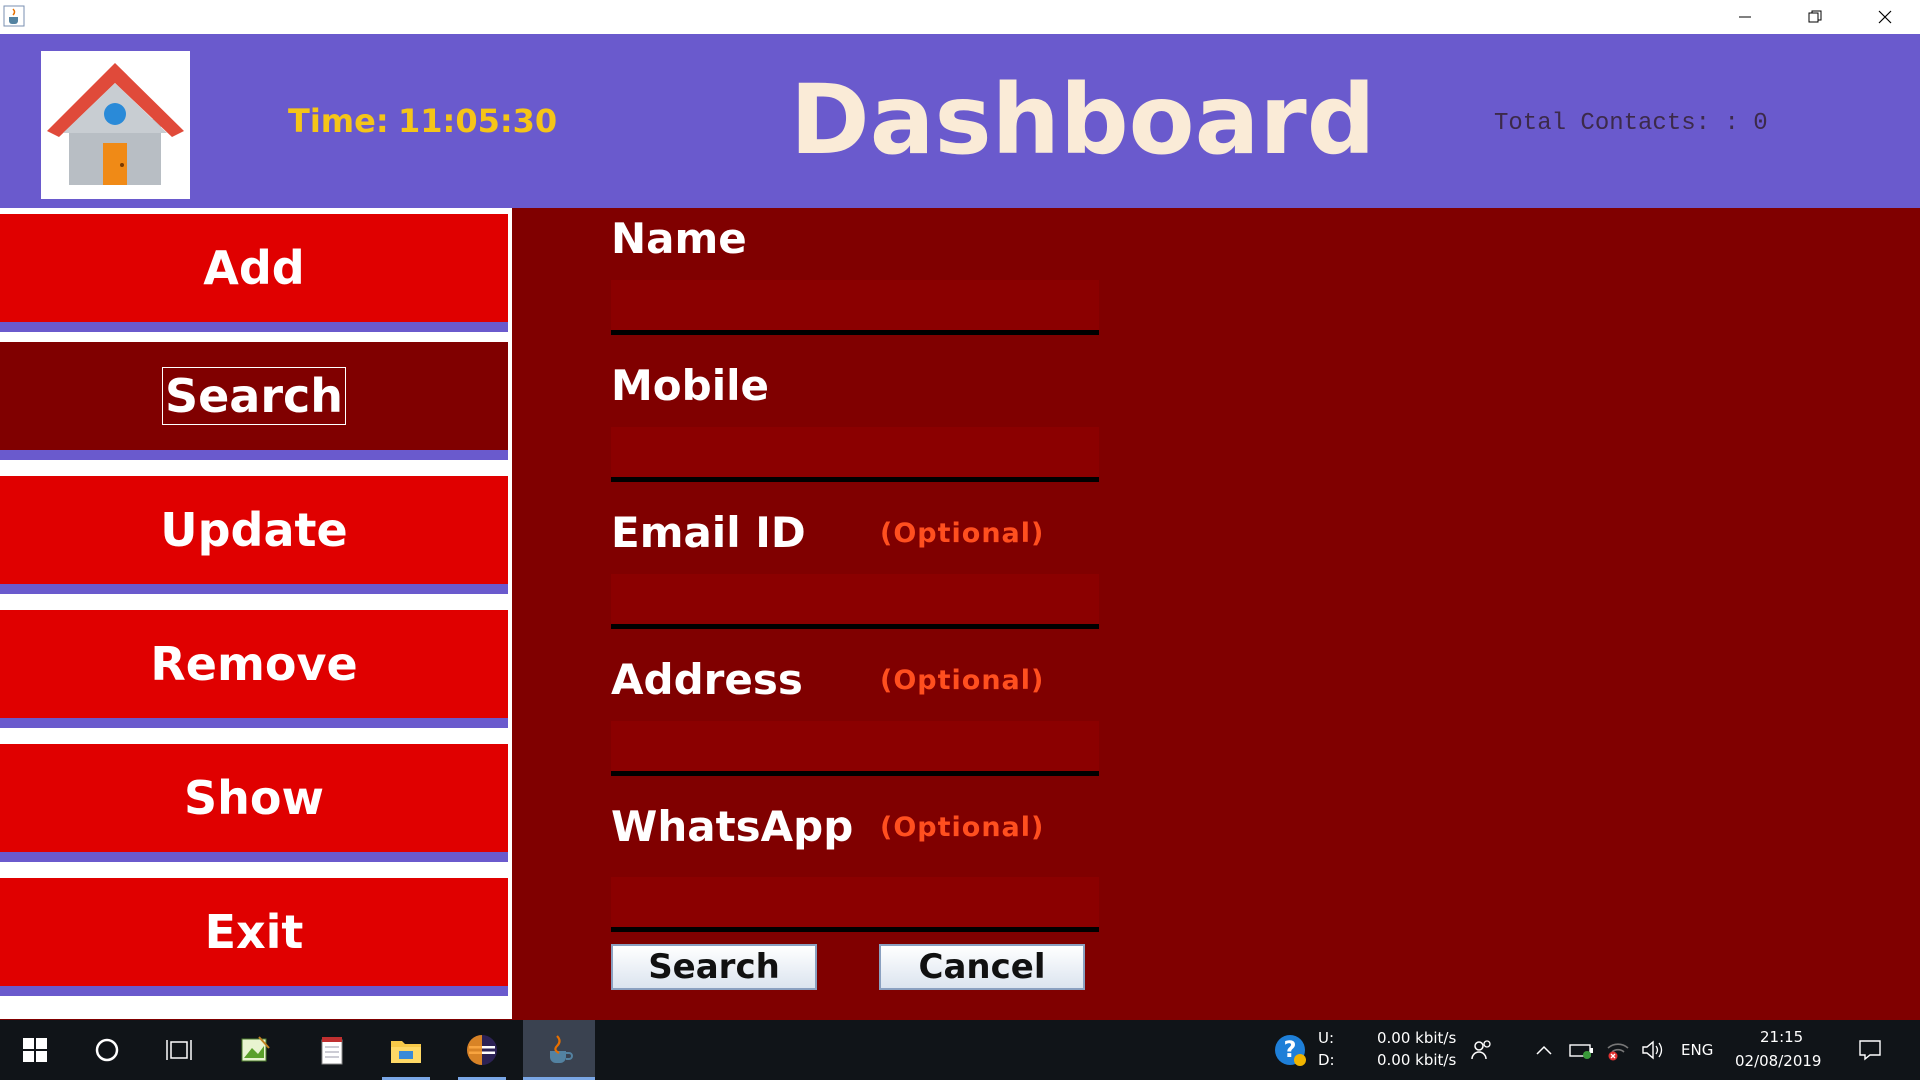  What do you see at coordinates (115, 125) in the screenshot?
I see `house-icon` at bounding box center [115, 125].